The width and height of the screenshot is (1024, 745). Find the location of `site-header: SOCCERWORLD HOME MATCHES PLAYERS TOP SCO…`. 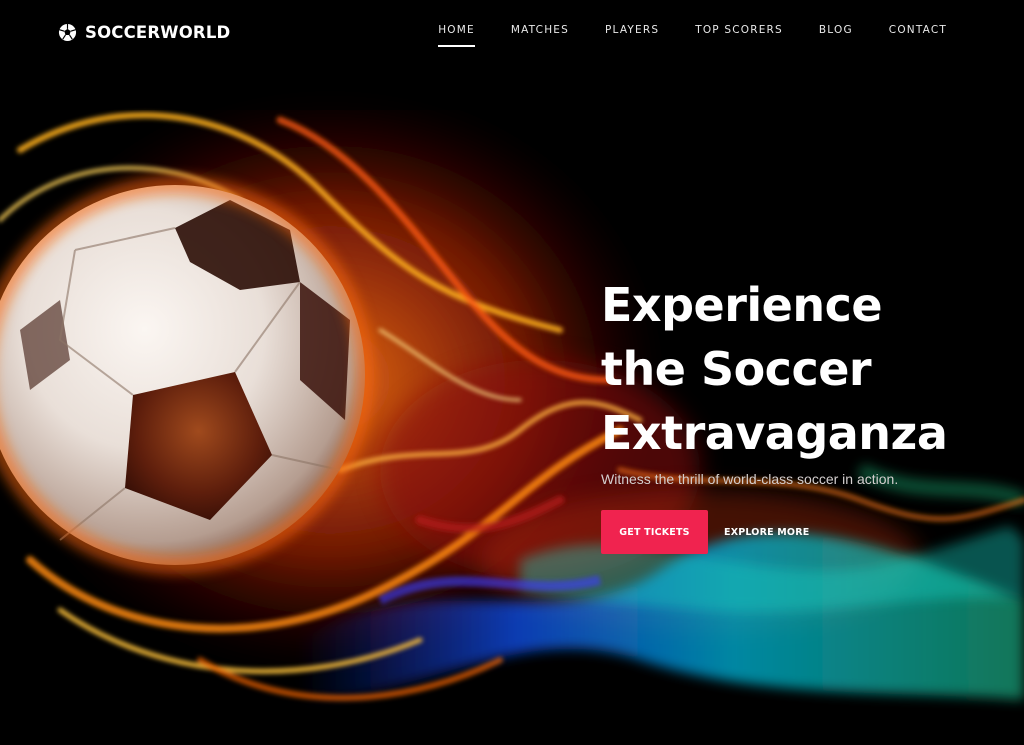

site-header: SOCCERWORLD HOME MATCHES PLAYERS TOP SCO… is located at coordinates (512, 32).